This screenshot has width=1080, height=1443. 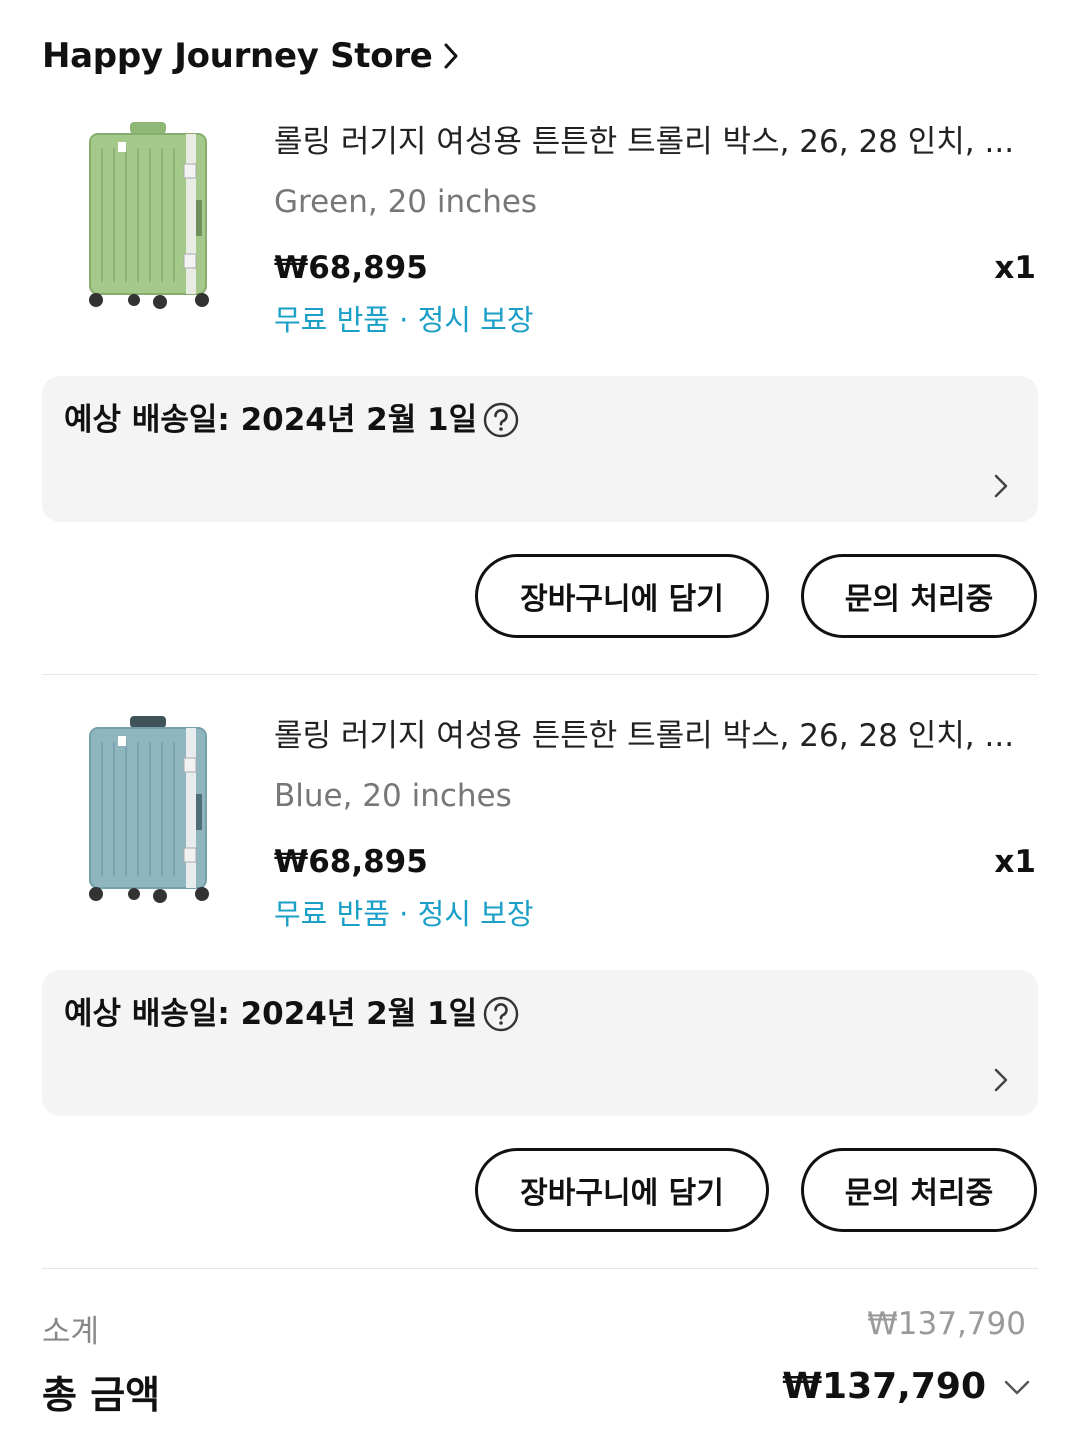 I want to click on product-variant: Blue, 20 inches, so click(x=393, y=796).